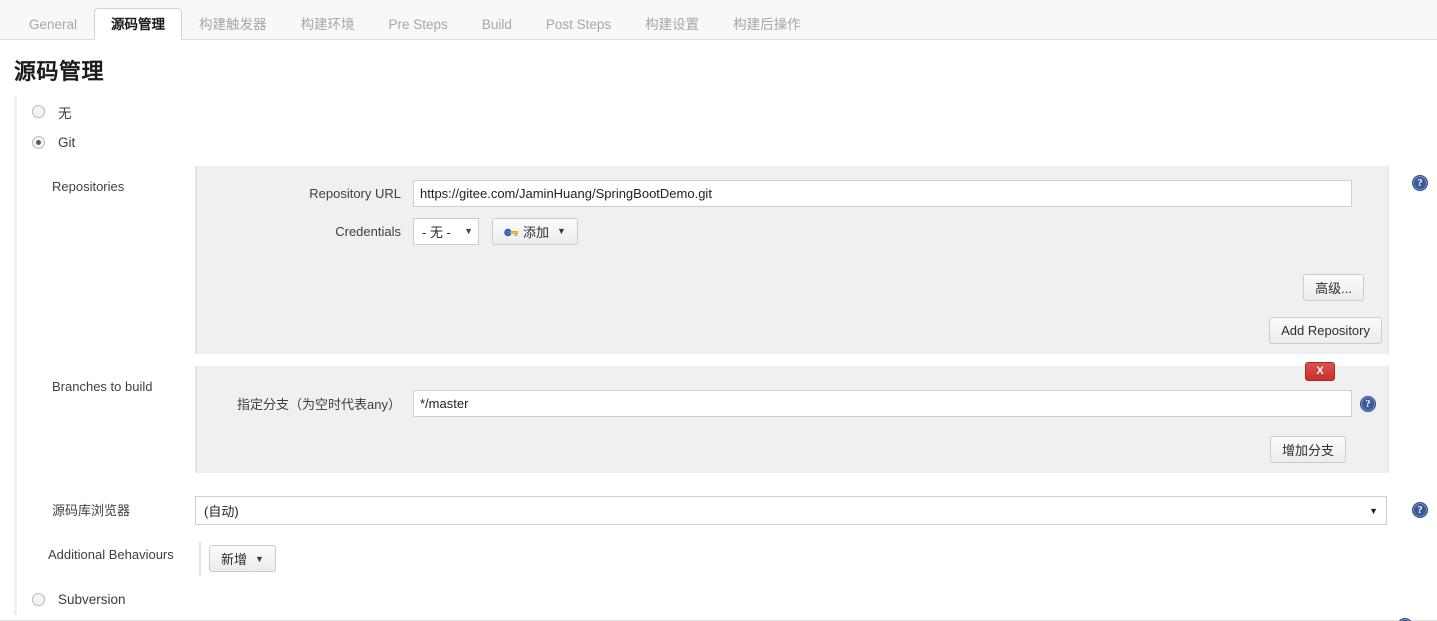  Describe the element at coordinates (138, 24) in the screenshot. I see `tab-source-code-management: 源码管理` at that location.